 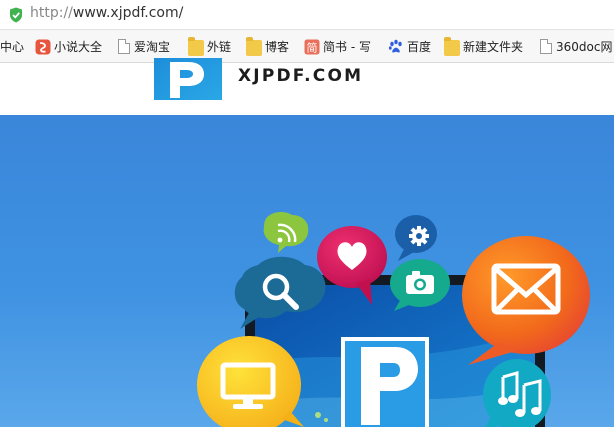 I want to click on bookmark-label: 博客, so click(x=277, y=47).